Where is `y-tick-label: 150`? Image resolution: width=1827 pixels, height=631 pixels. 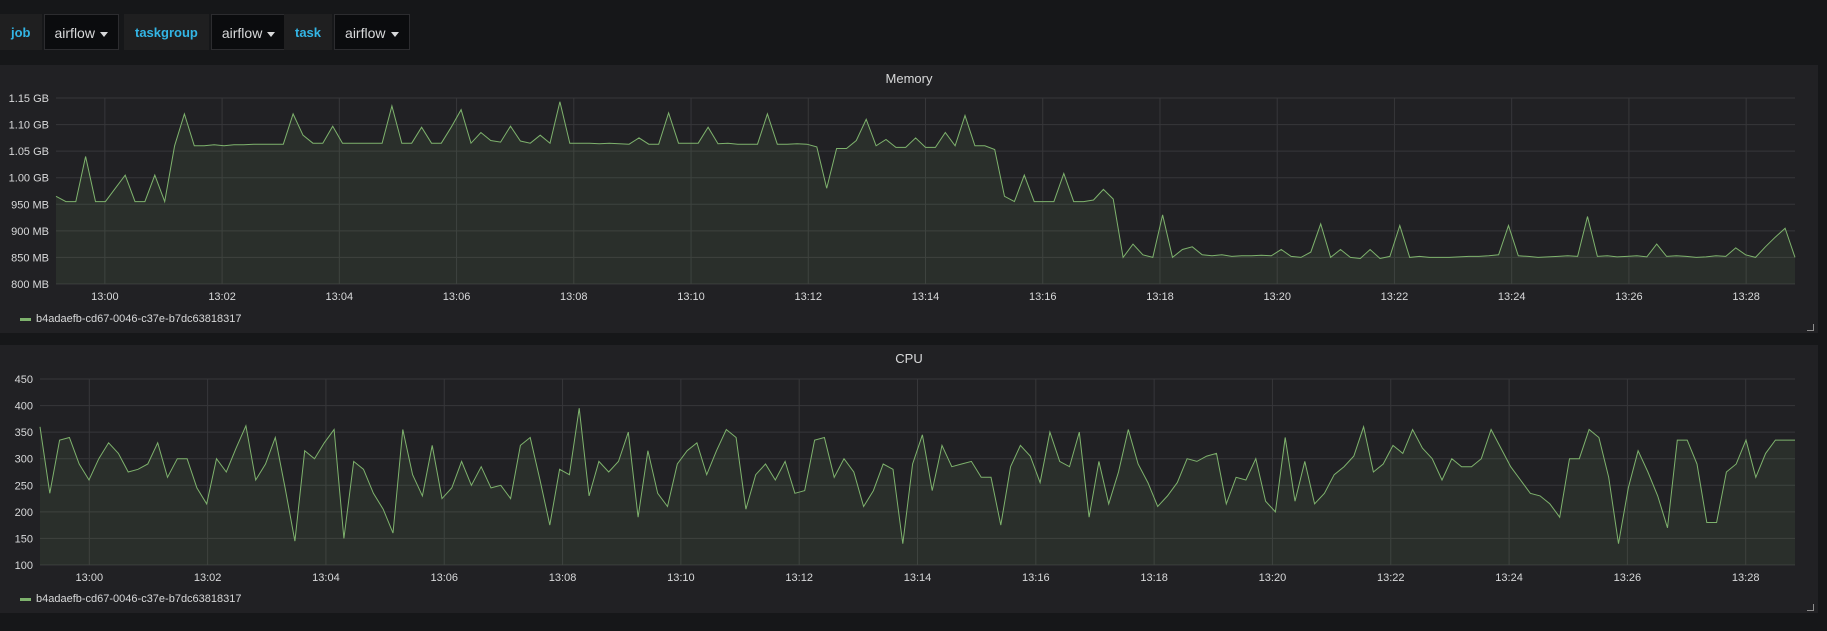 y-tick-label: 150 is located at coordinates (24, 539).